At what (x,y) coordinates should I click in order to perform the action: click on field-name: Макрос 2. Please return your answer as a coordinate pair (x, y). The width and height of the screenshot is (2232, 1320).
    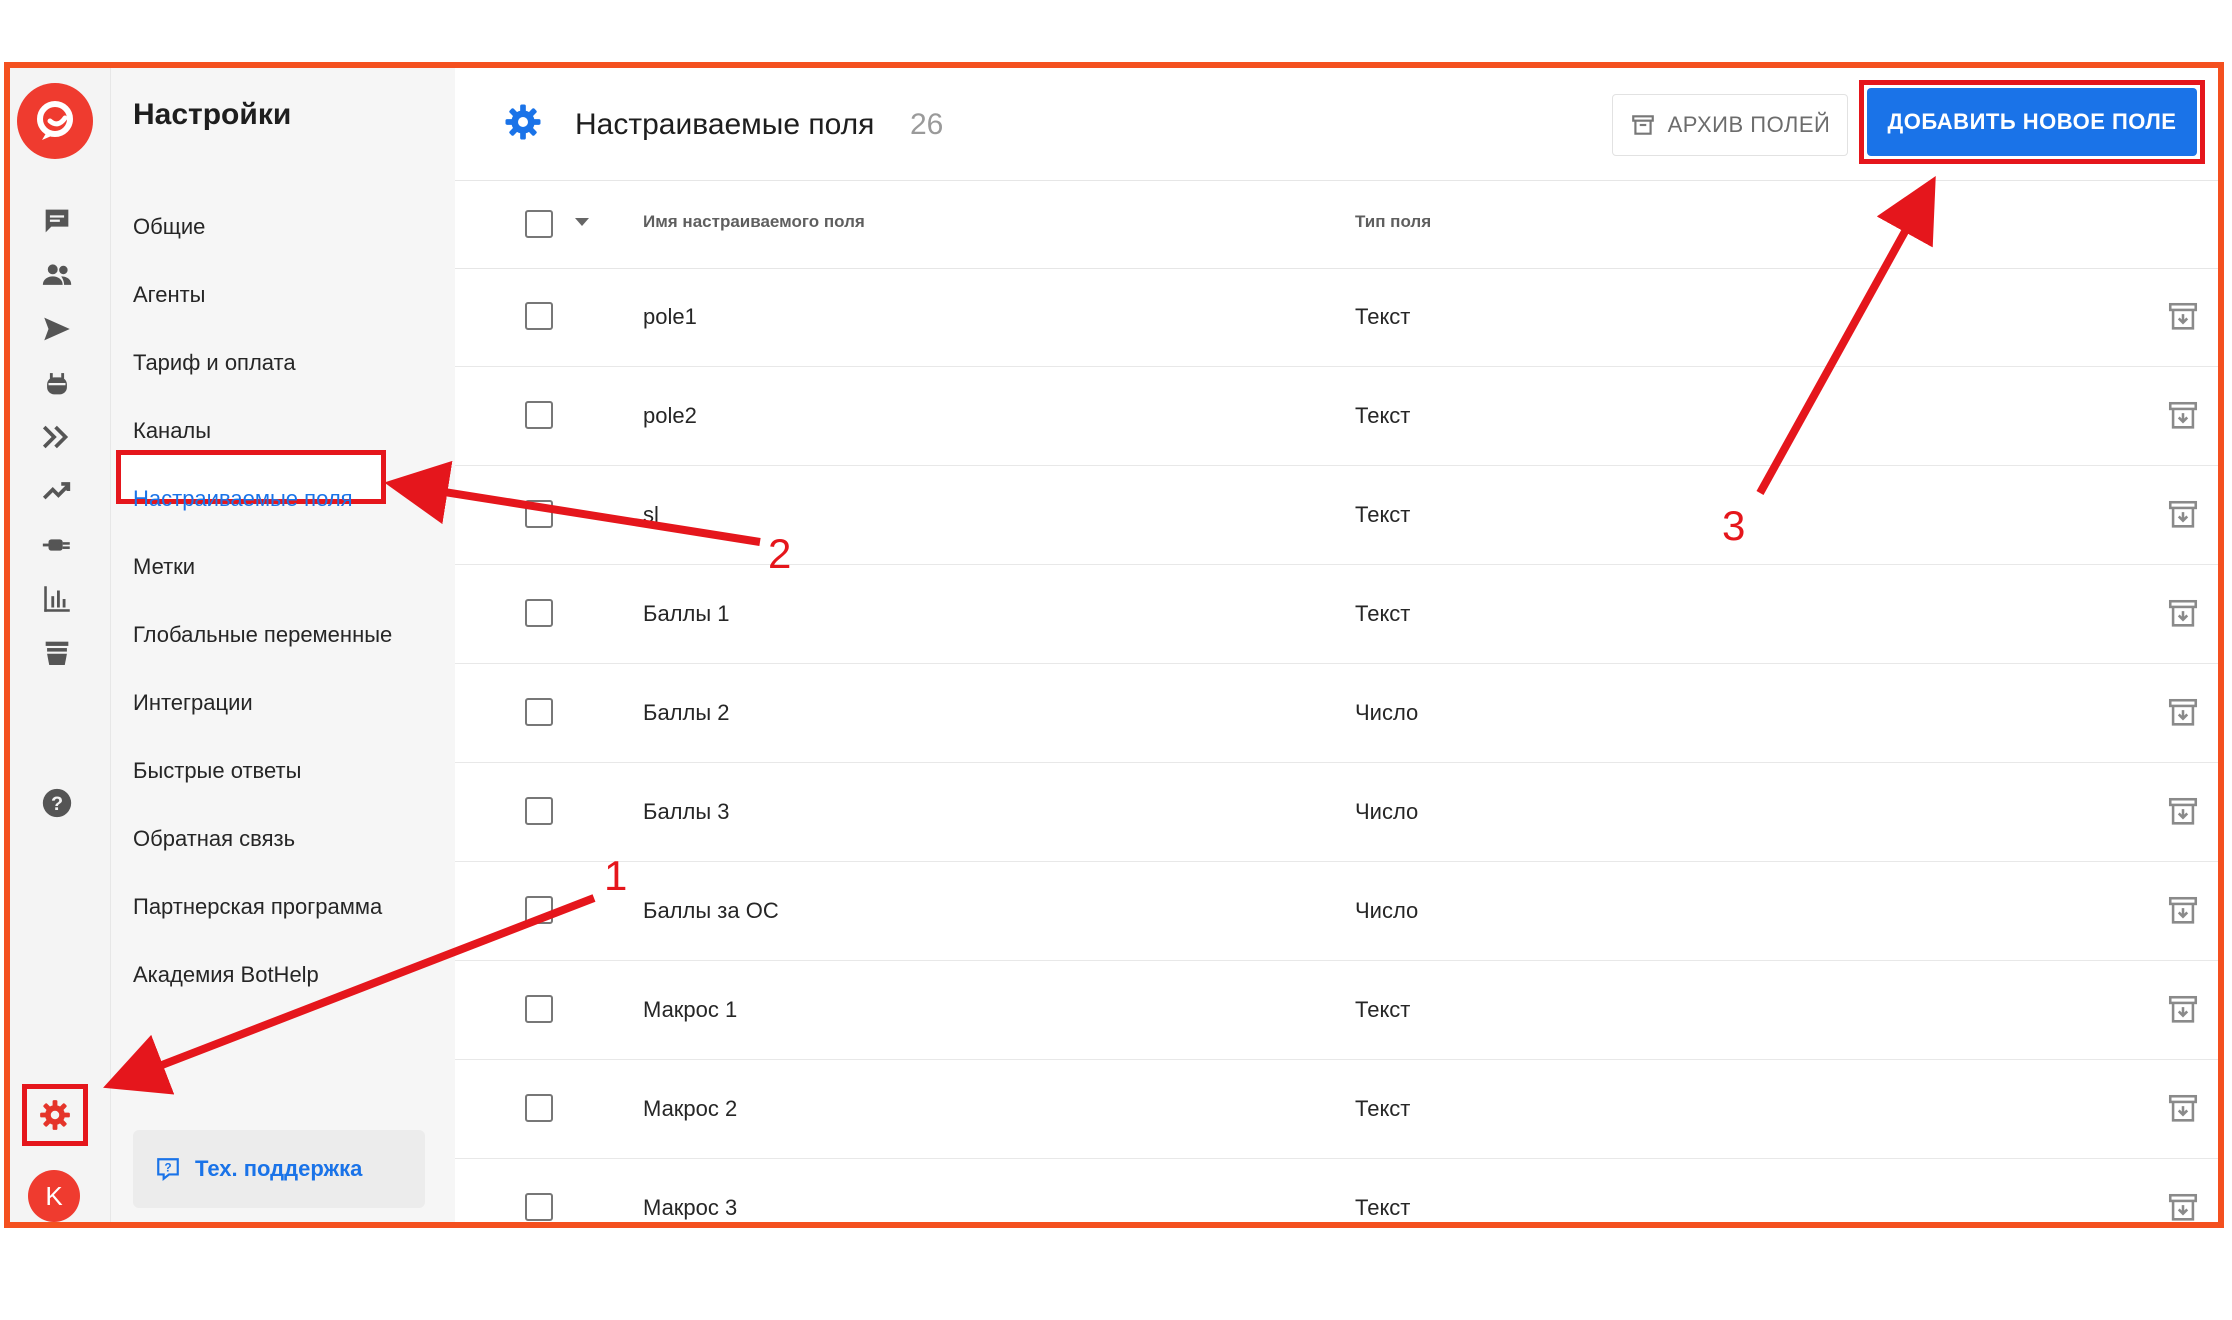
    Looking at the image, I should click on (690, 1108).